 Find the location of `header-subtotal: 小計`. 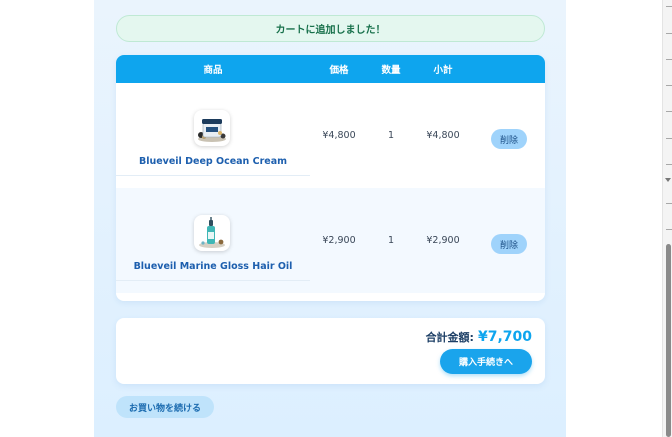

header-subtotal: 小計 is located at coordinates (443, 70).